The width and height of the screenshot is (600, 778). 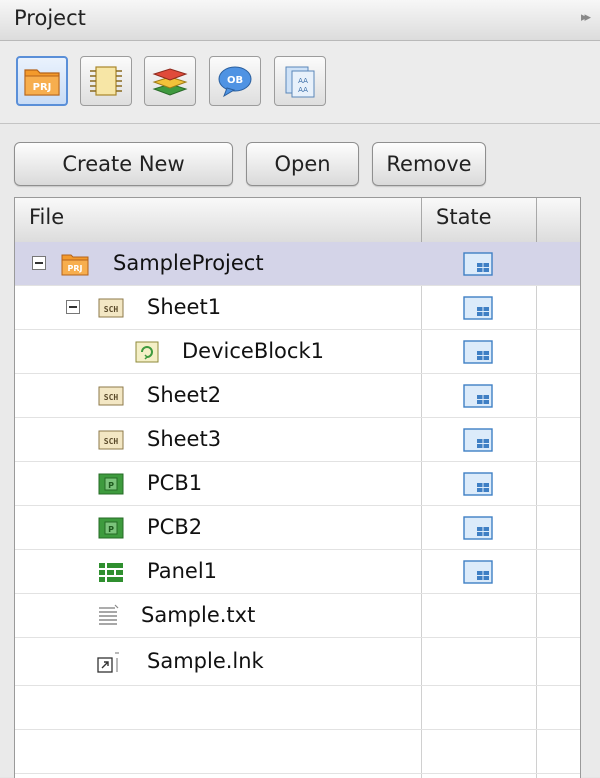 I want to click on file-name: Sample.lnk, so click(x=205, y=661).